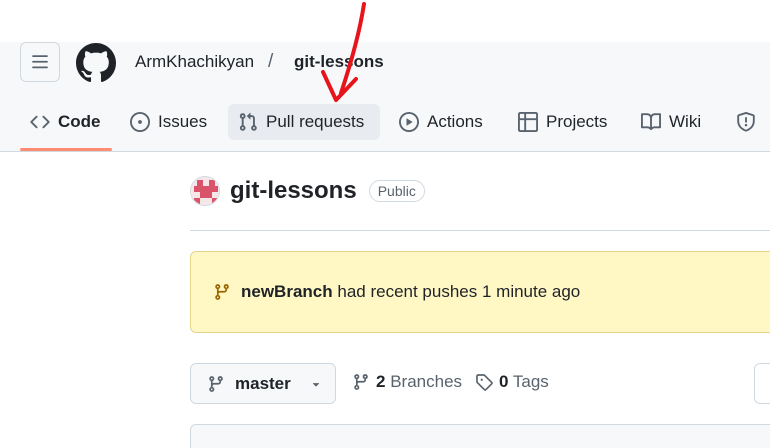  I want to click on issue-opened-icon, so click(140, 122).